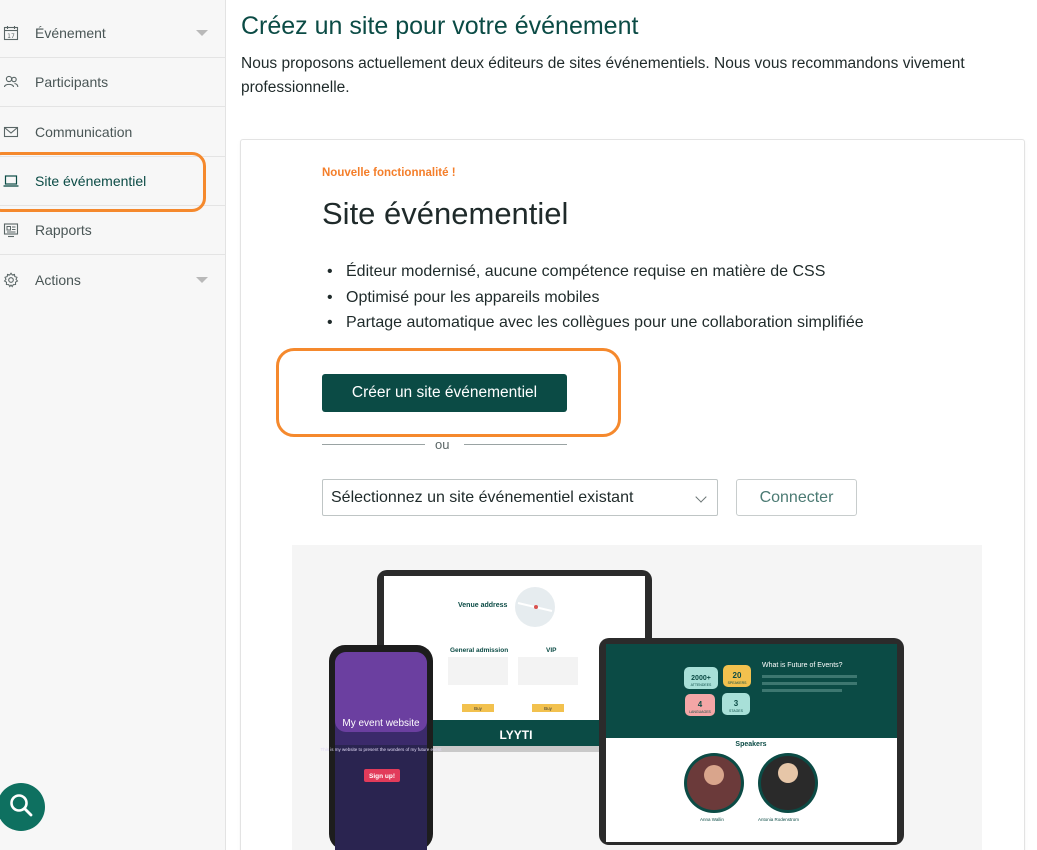 The height and width of the screenshot is (850, 1037). I want to click on venue-title: Venue address, so click(483, 605).